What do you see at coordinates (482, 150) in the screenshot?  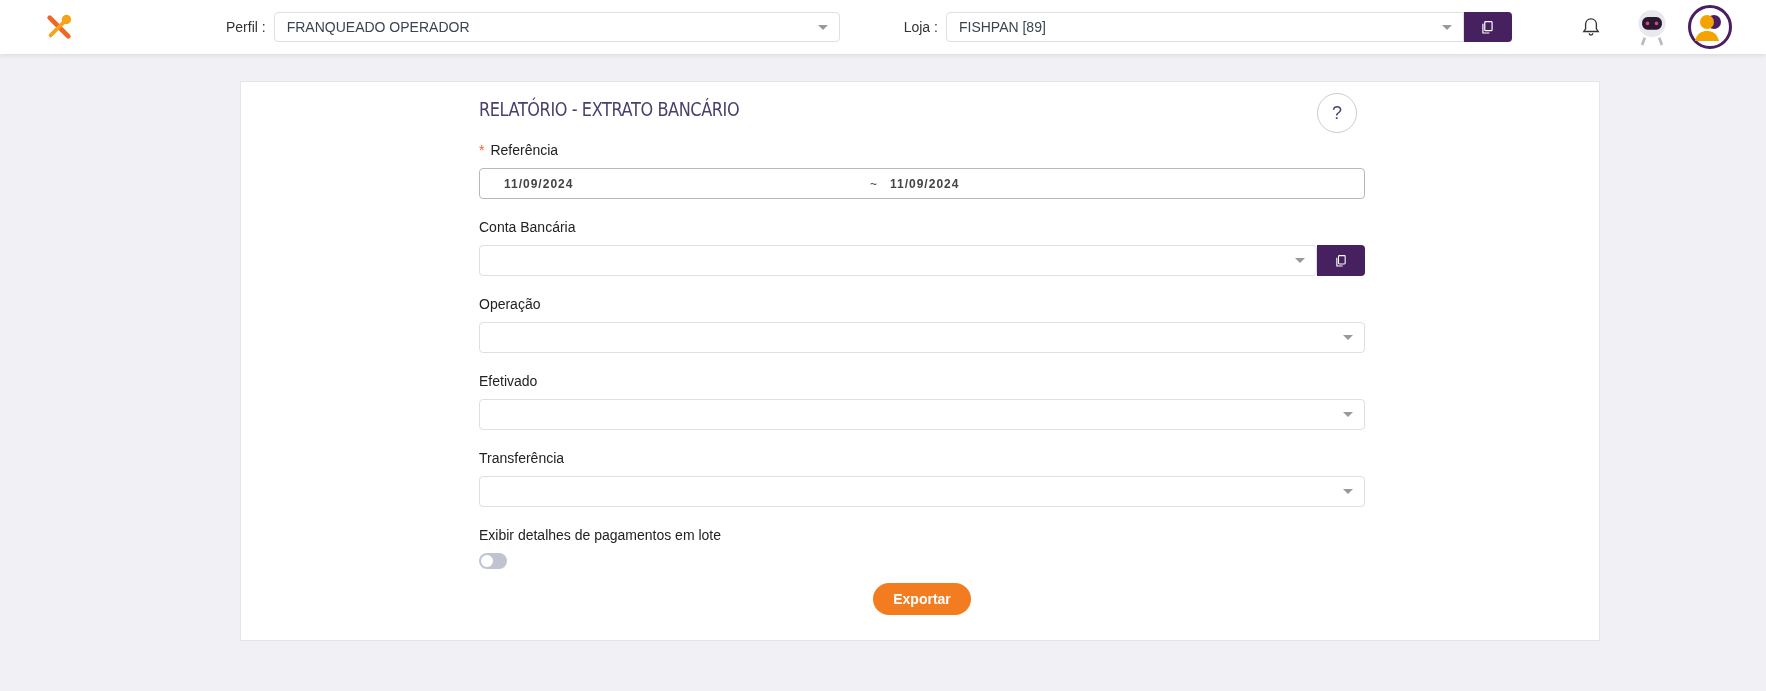 I see `required-asterisk: *` at bounding box center [482, 150].